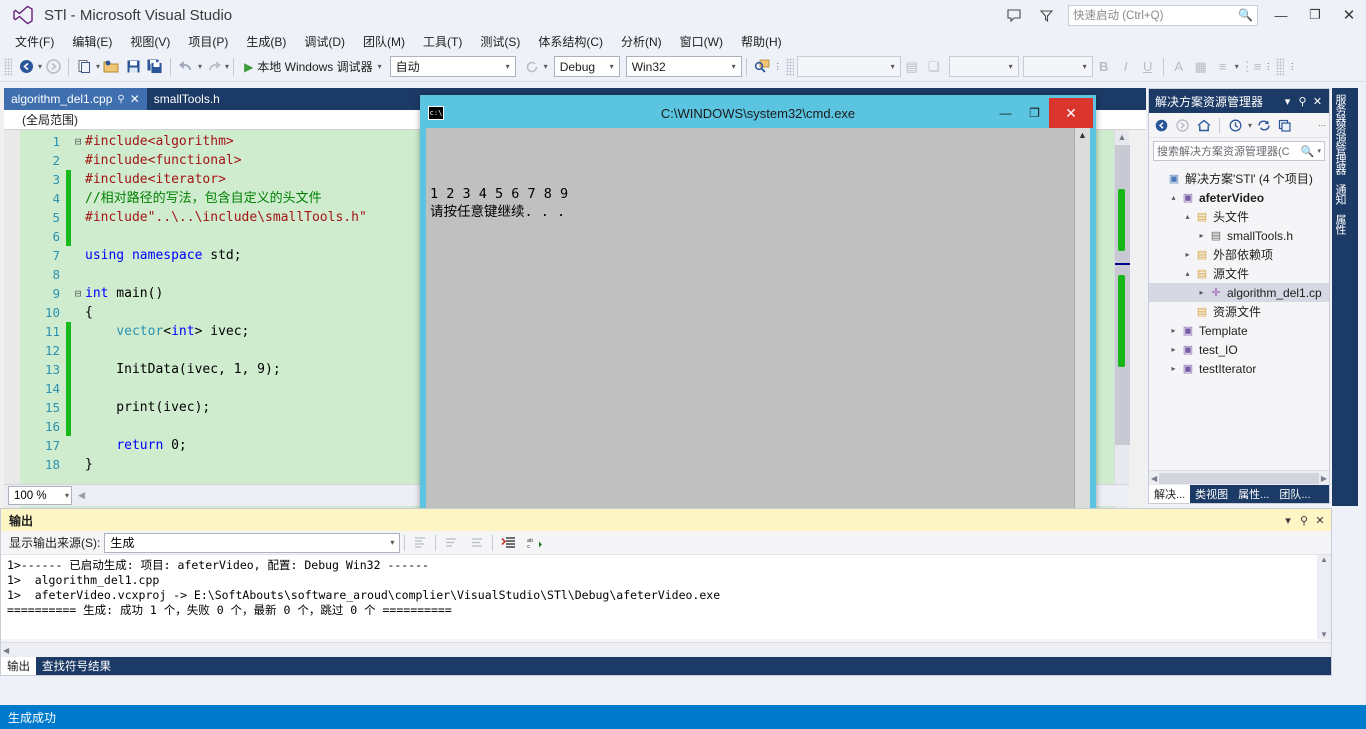 Image resolution: width=1366 pixels, height=729 pixels. I want to click on editor-scope-value: (全局范围), so click(41, 119).